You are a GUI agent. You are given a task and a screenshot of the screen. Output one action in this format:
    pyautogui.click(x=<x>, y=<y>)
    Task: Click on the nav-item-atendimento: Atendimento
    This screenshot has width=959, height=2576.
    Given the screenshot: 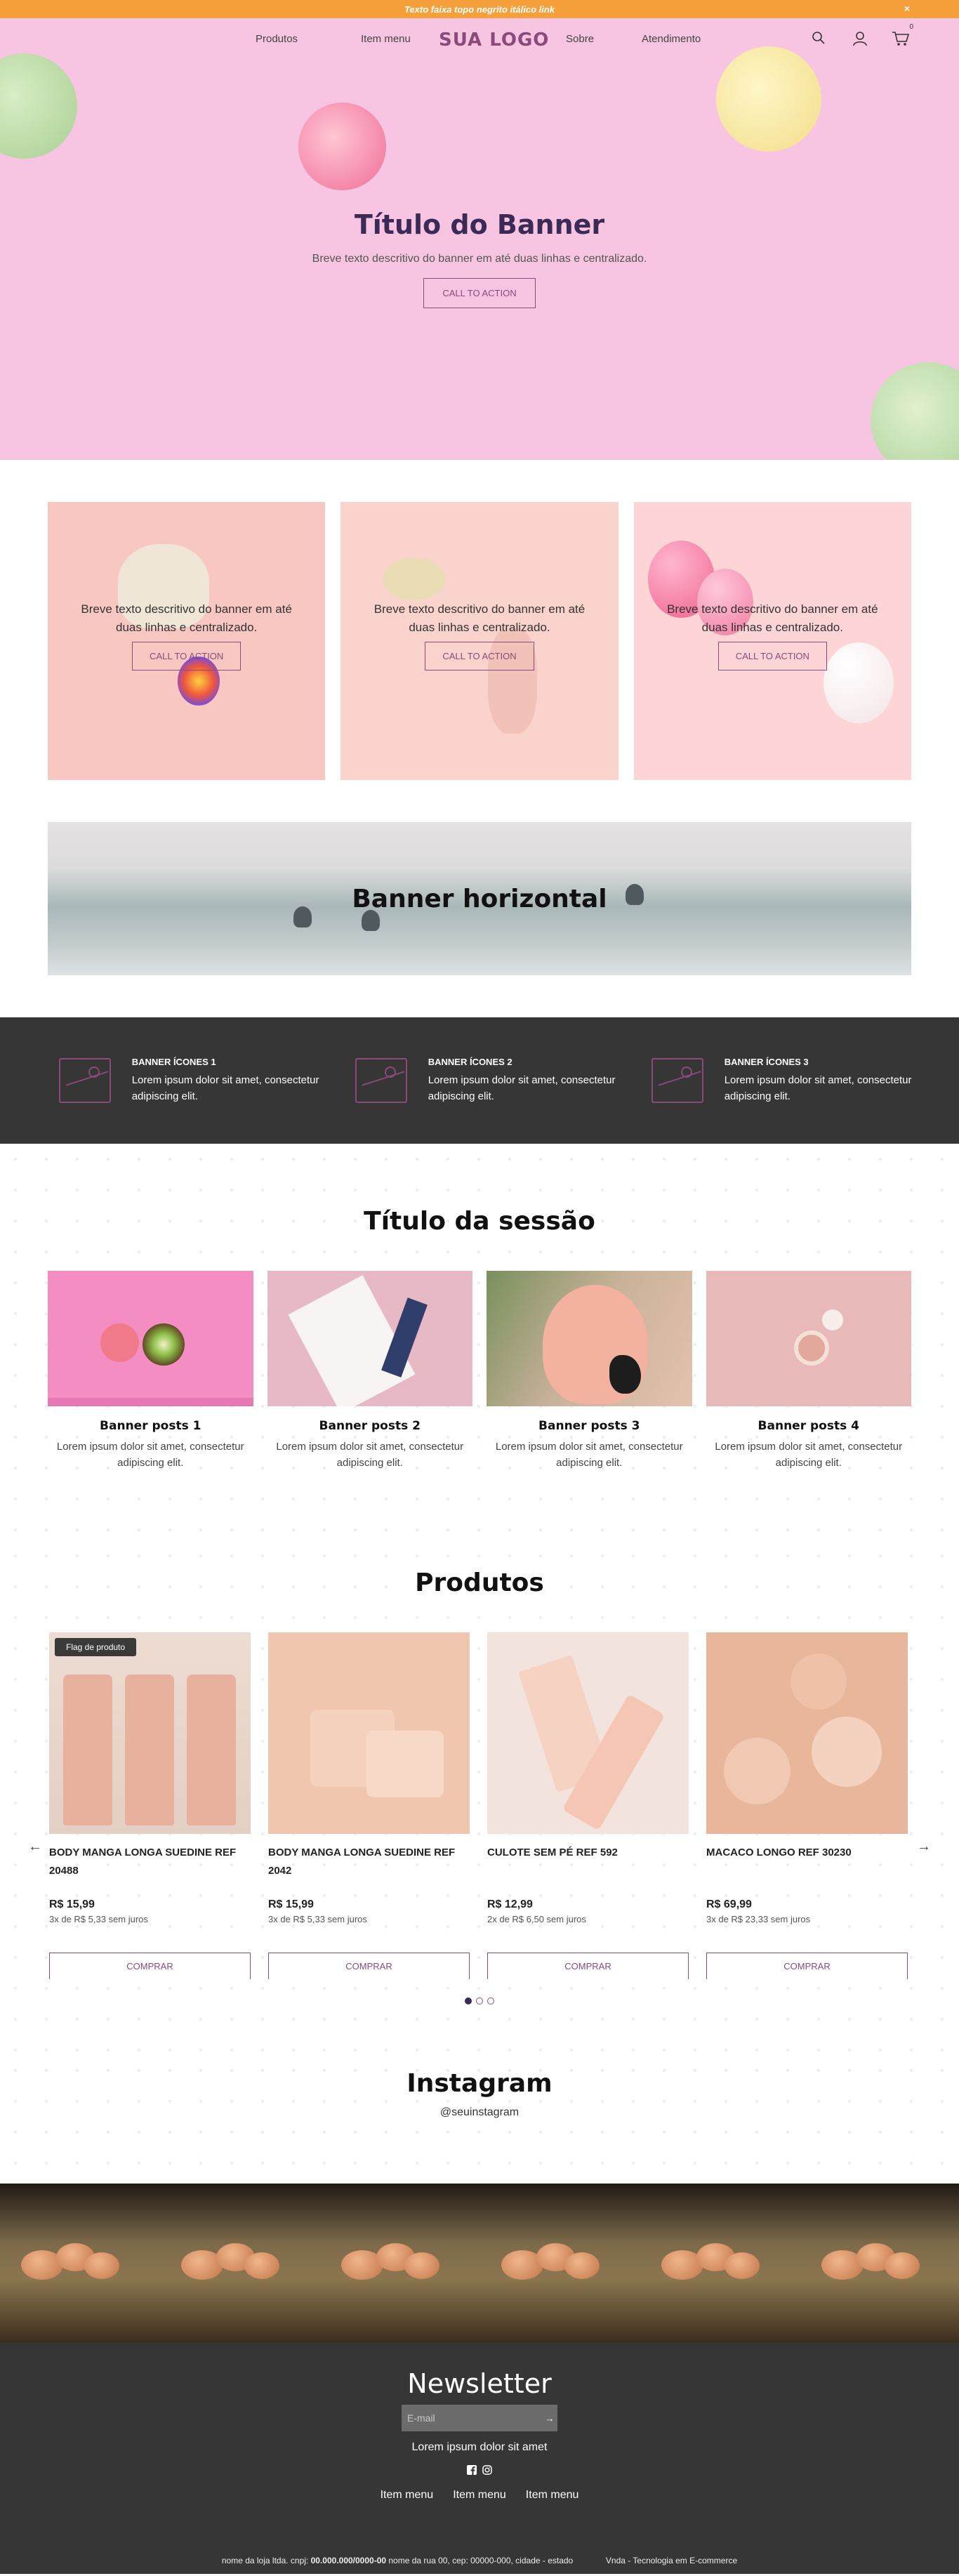 What is the action you would take?
    pyautogui.click(x=671, y=39)
    